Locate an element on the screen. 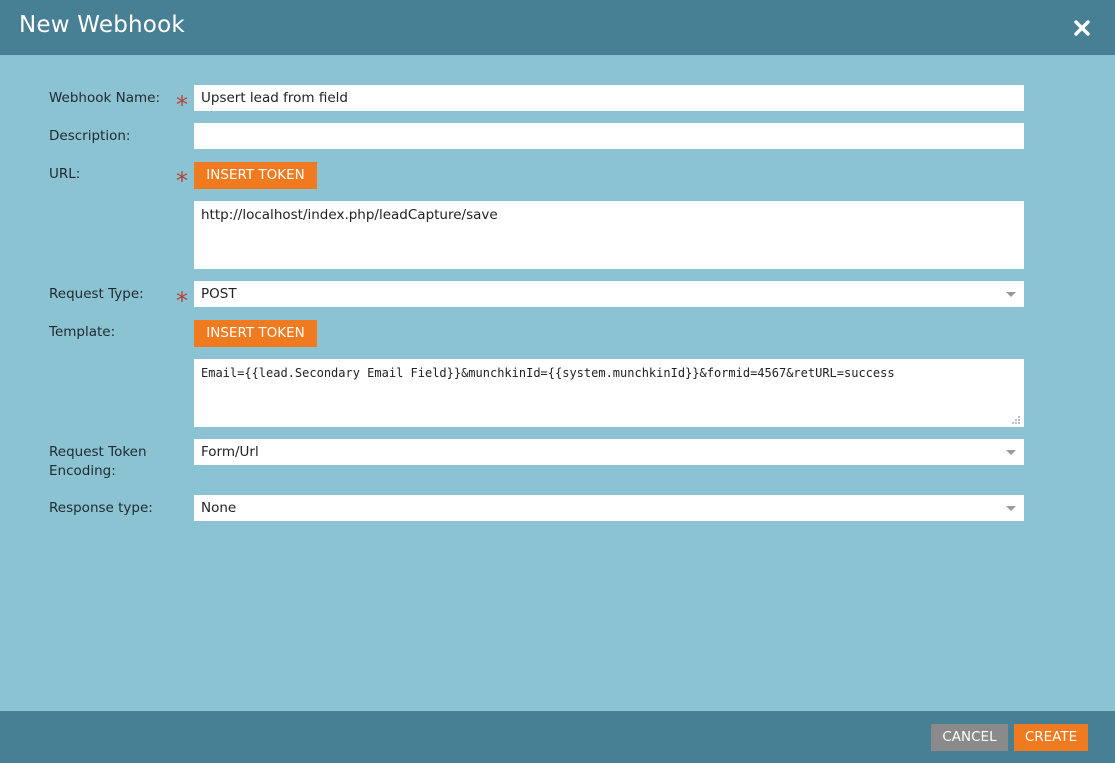 This screenshot has width=1115, height=763. description-input is located at coordinates (609, 136).